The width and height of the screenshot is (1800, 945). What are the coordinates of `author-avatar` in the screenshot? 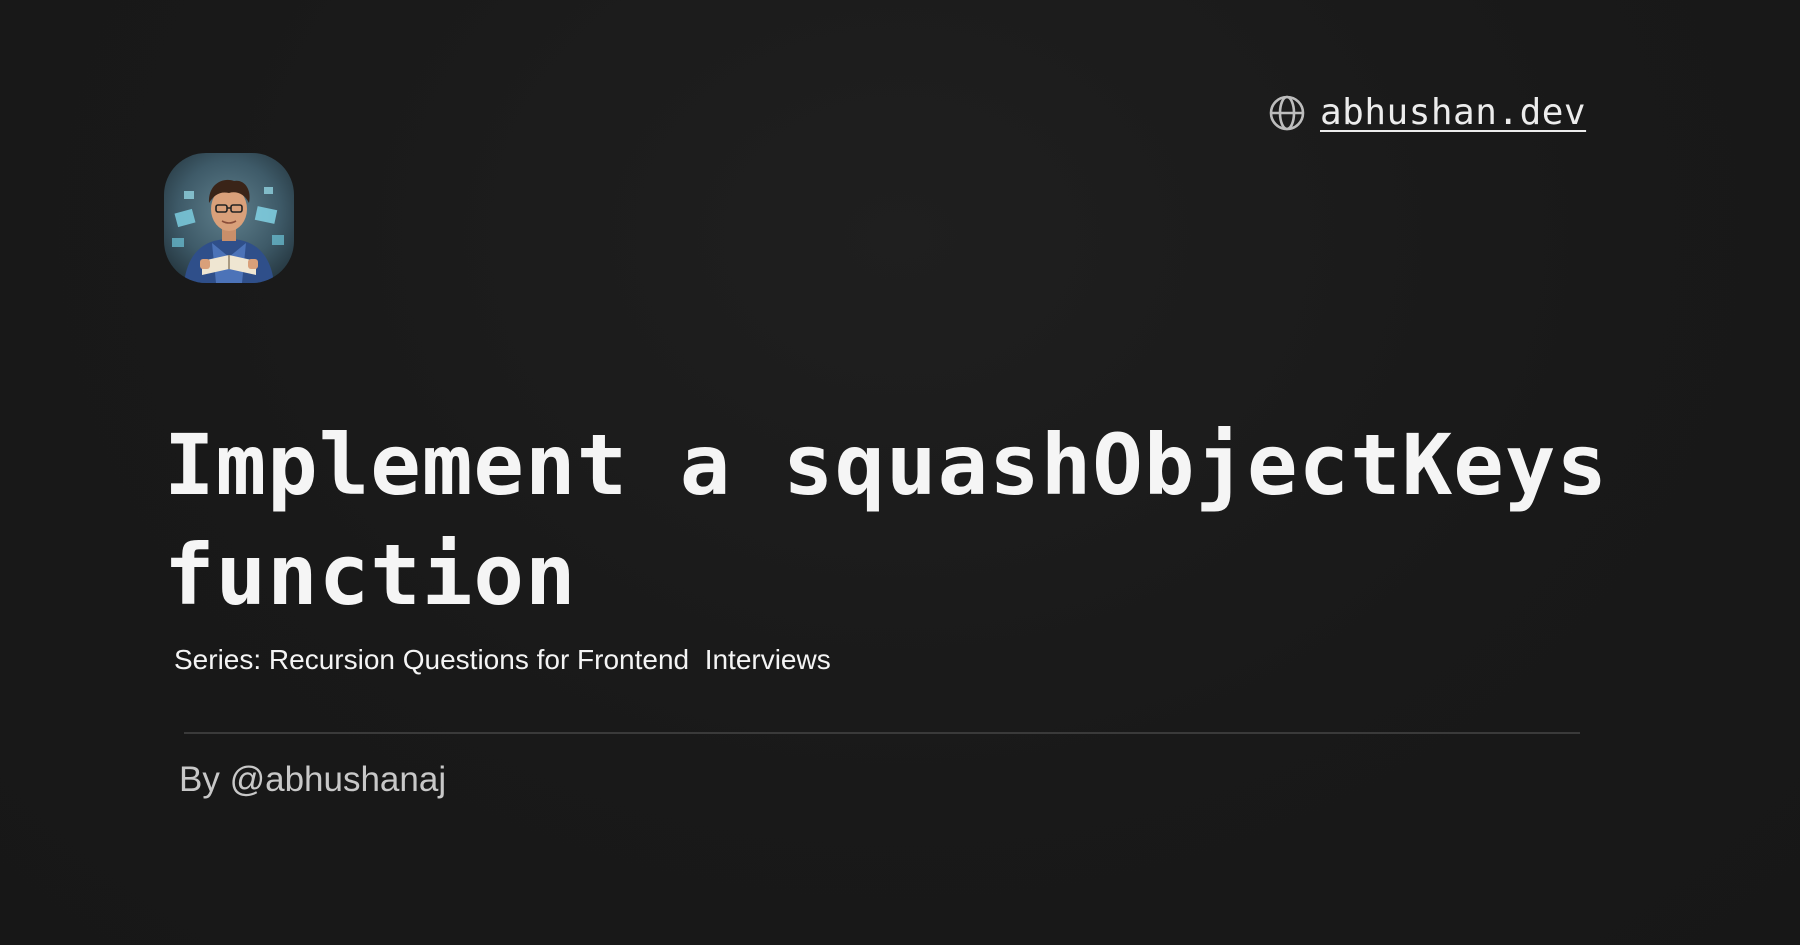 It's located at (229, 218).